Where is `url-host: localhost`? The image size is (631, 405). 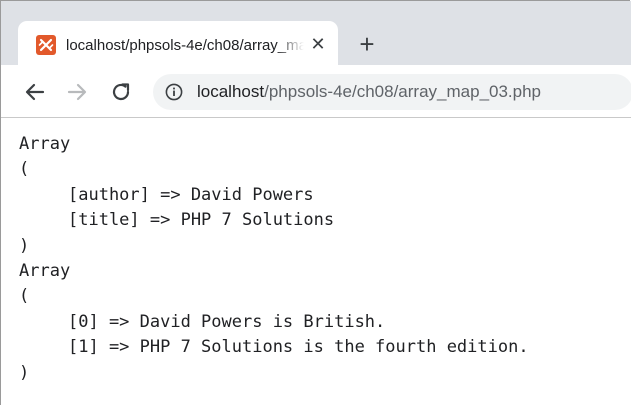 url-host: localhost is located at coordinates (231, 91).